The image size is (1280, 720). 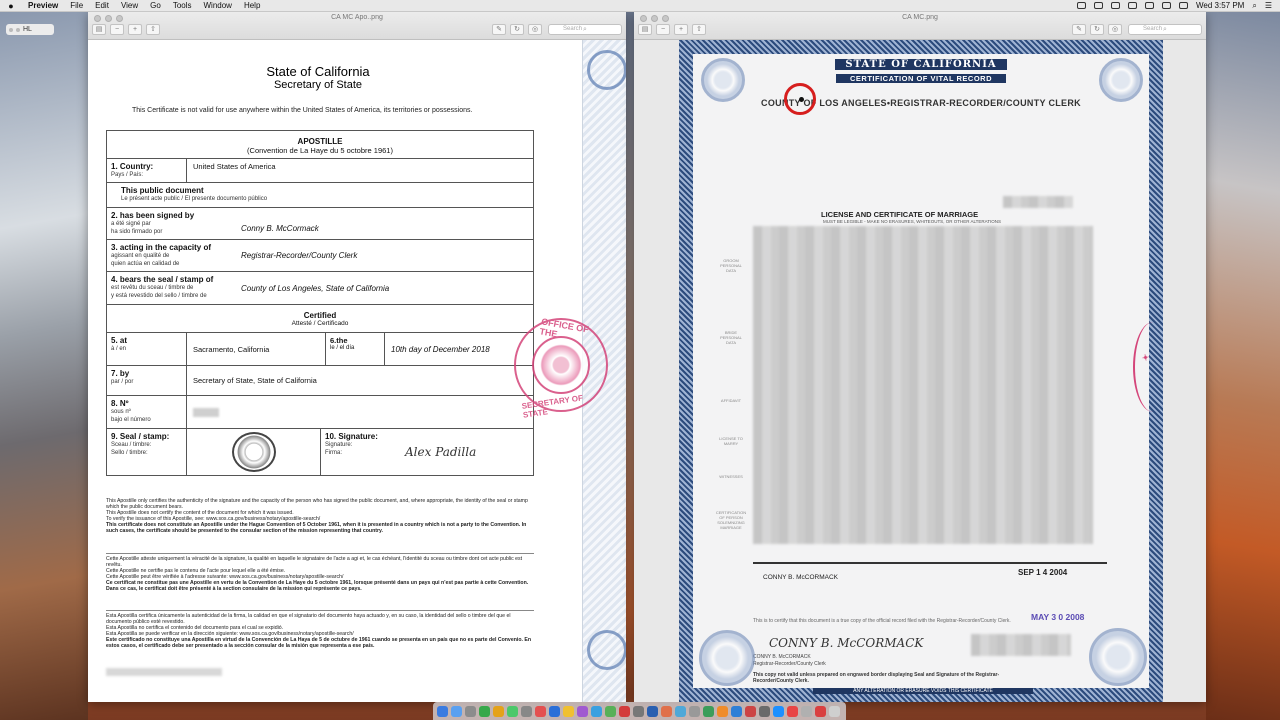 I want to click on section-label: AFFIDAVIT, so click(x=731, y=400).